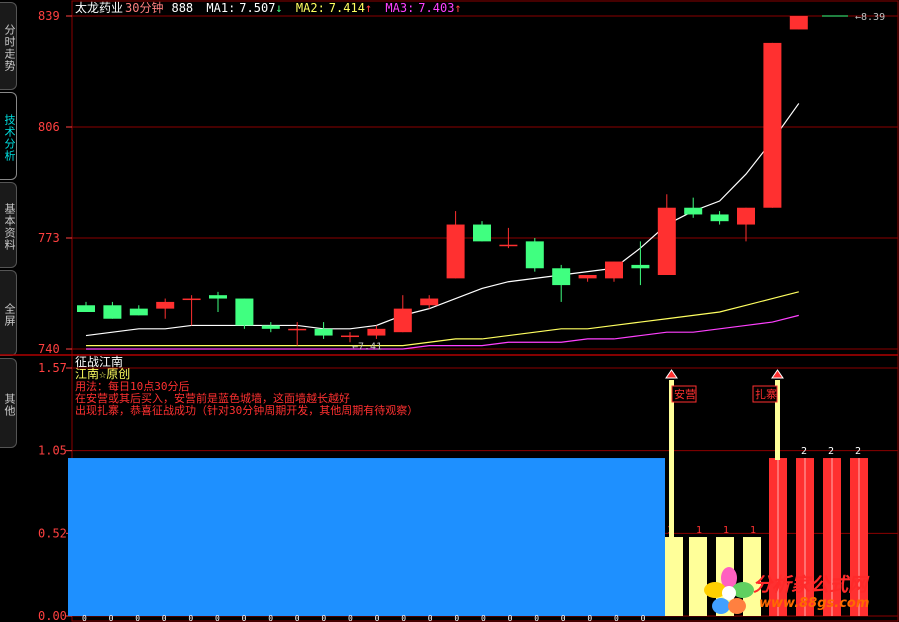 The height and width of the screenshot is (622, 899). What do you see at coordinates (768, 414) in the screenshot?
I see `zhazhai-marker: 扎寨` at bounding box center [768, 414].